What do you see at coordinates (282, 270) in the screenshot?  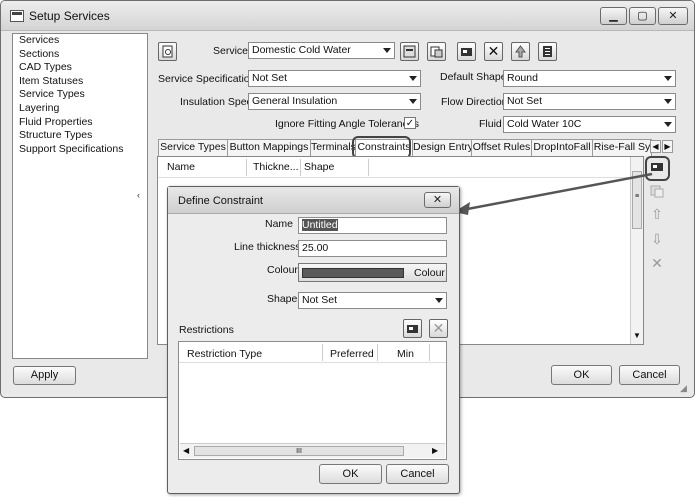 I see `colour-label: Colour` at bounding box center [282, 270].